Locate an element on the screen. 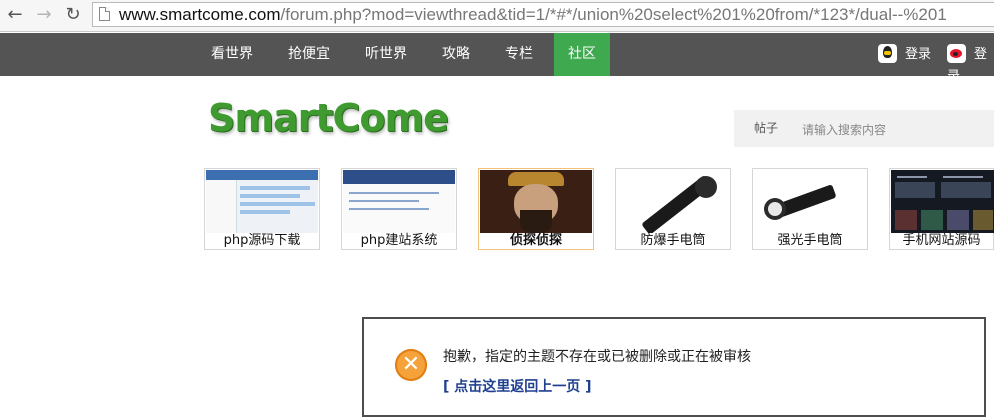 Image resolution: width=994 pixels, height=417 pixels. ad-mobile-site-source: 手机网站源码 is located at coordinates (941, 209).